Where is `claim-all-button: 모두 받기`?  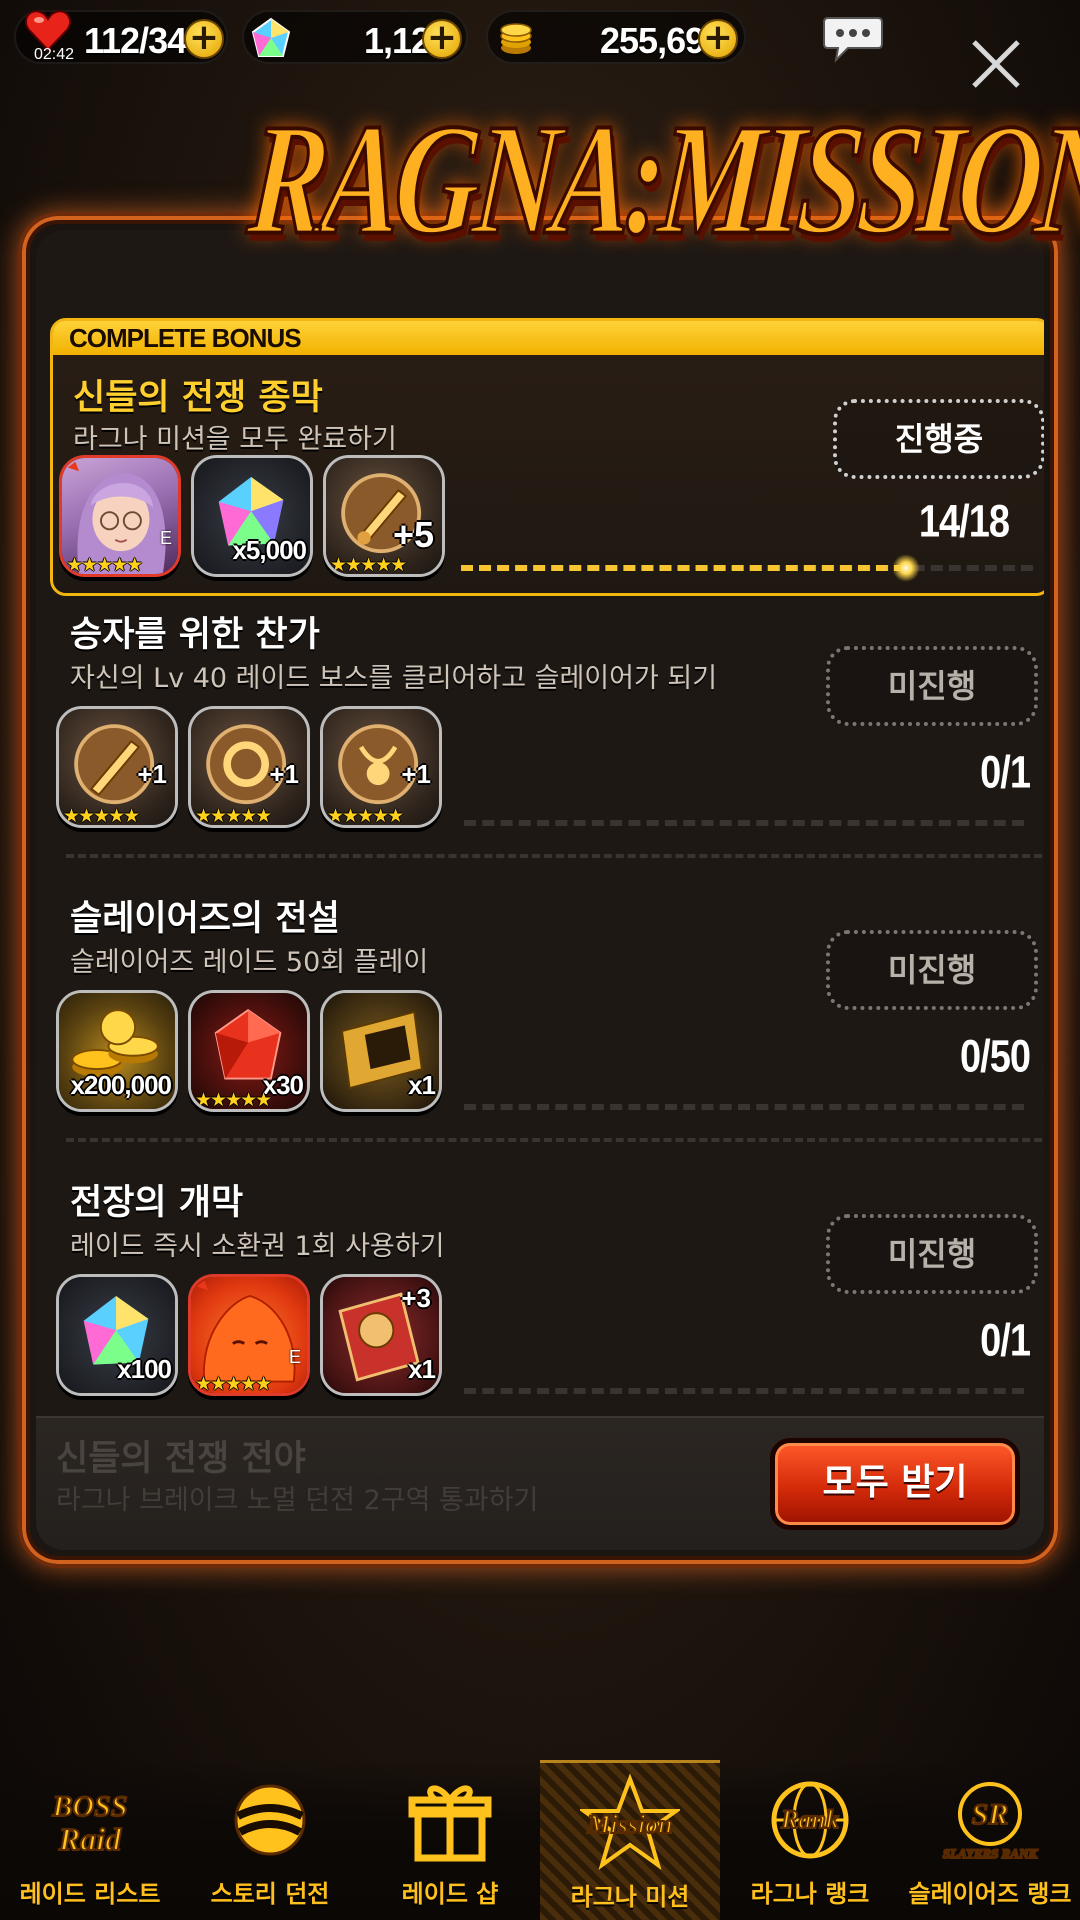
claim-all-button: 모두 받기 is located at coordinates (895, 1484).